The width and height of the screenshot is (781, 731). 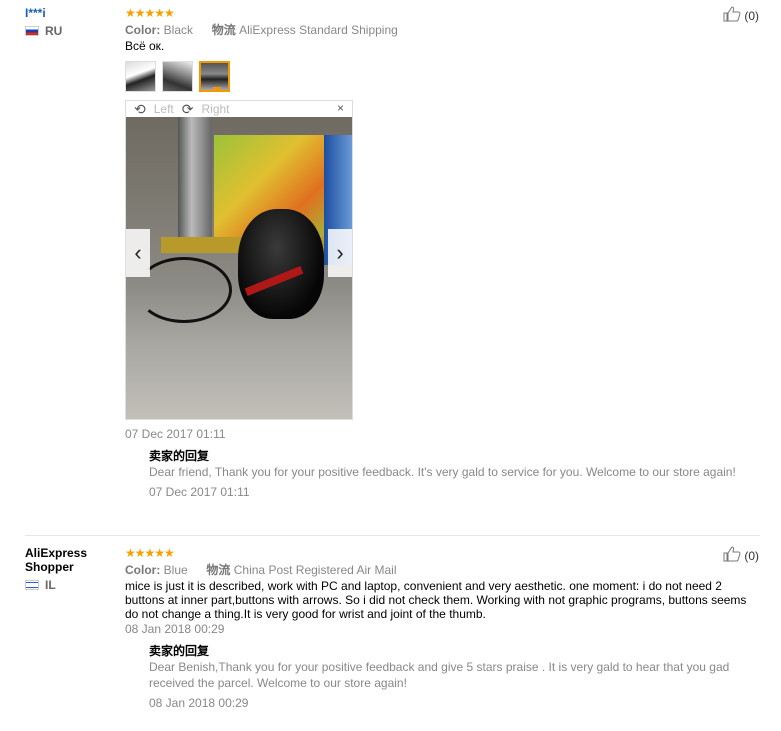 I want to click on color-value: Black, so click(x=178, y=30).